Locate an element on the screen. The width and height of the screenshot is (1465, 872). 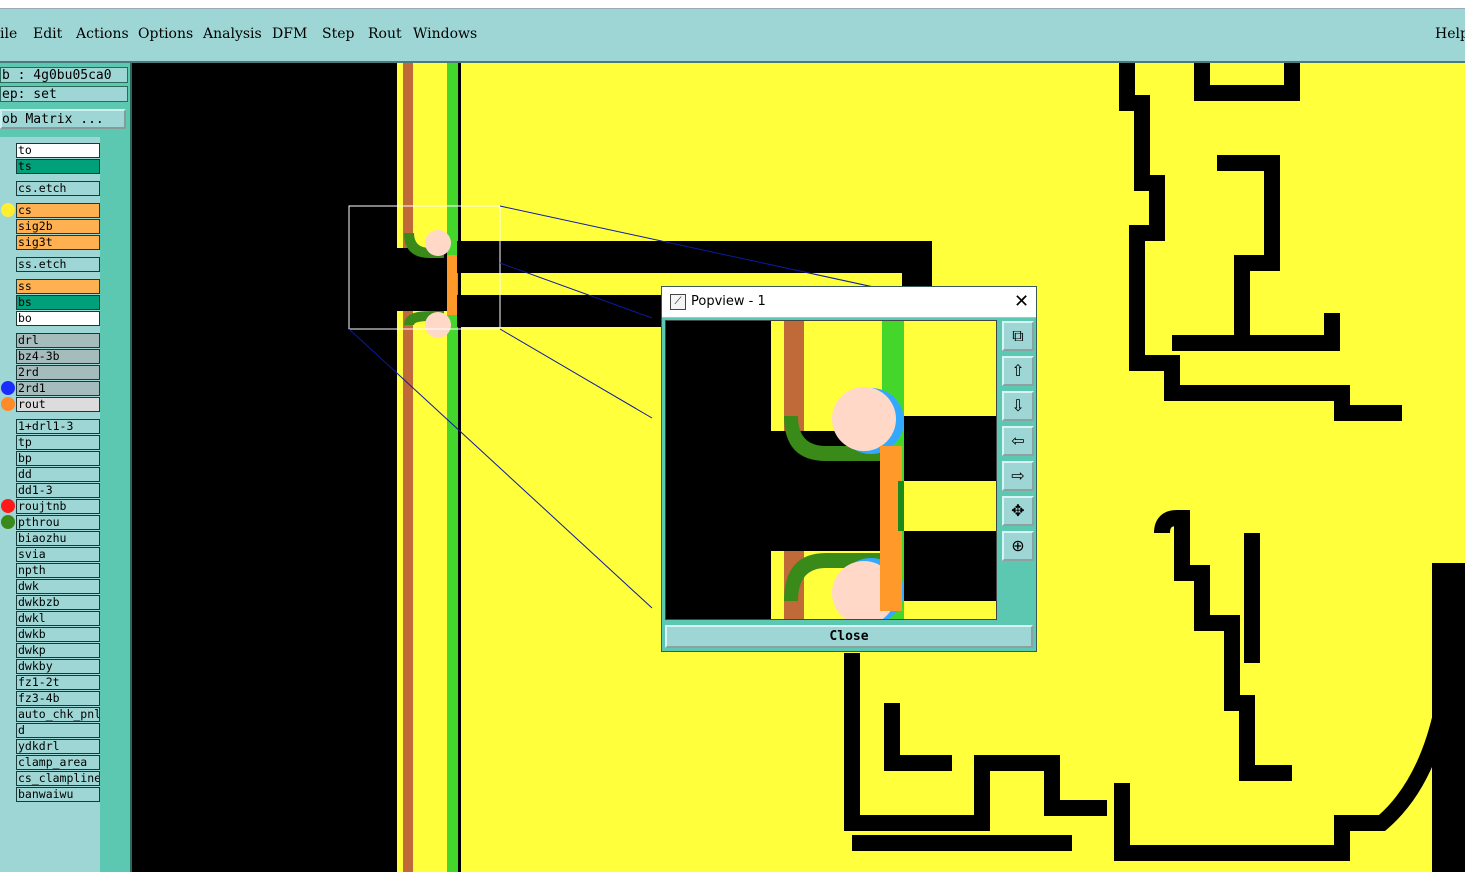
step-name: ep: set is located at coordinates (64, 94).